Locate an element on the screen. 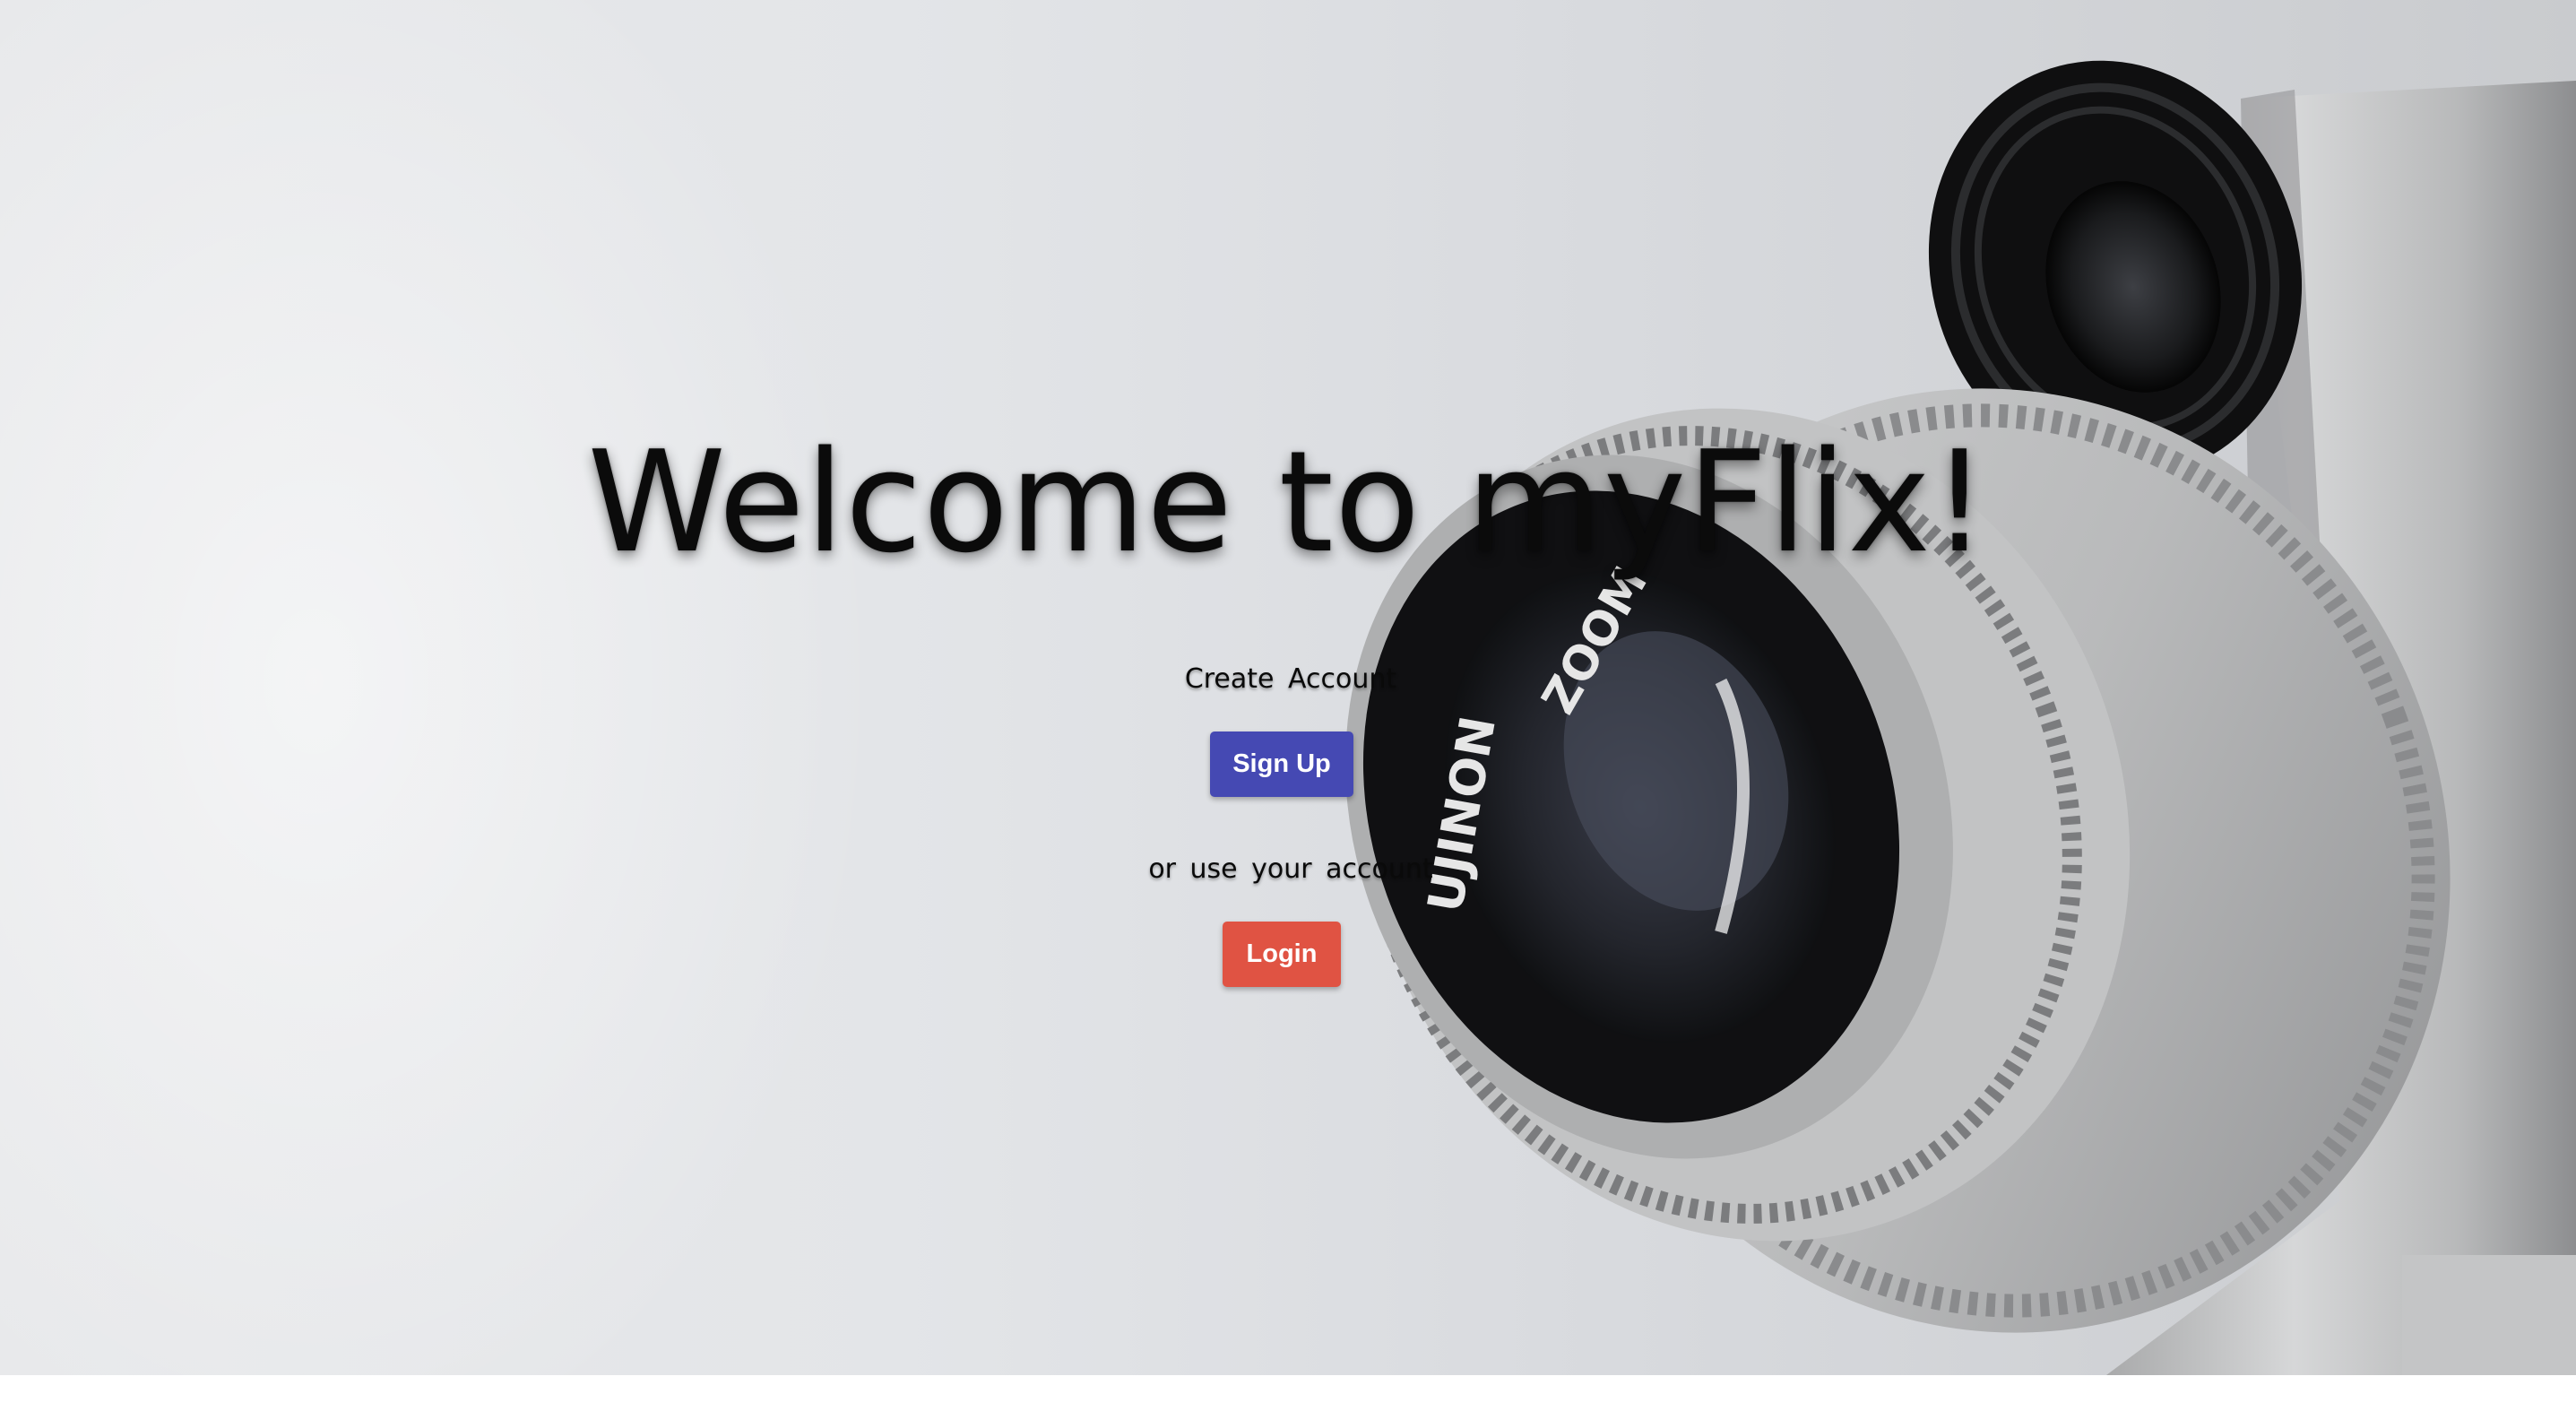 Image resolution: width=2576 pixels, height=1411 pixels. sign-up-button: Sign Up is located at coordinates (1281, 764).